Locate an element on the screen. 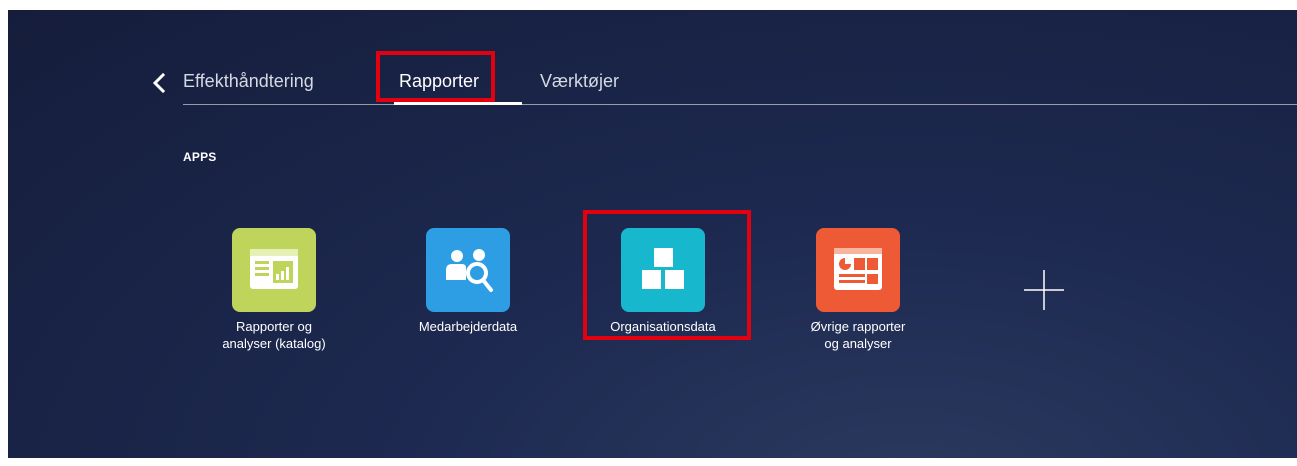  org-blocks-icon is located at coordinates (663, 270).